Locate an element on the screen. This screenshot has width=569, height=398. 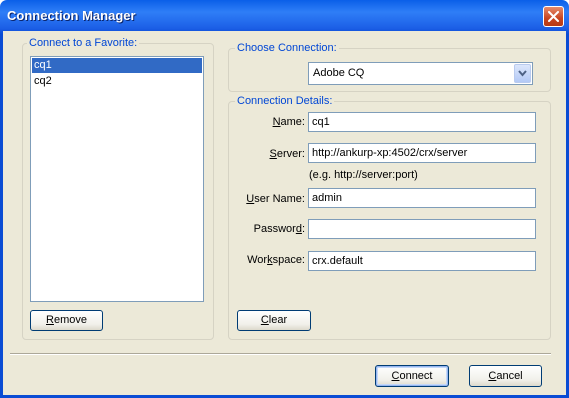
password-label: Password: is located at coordinates (279, 229).